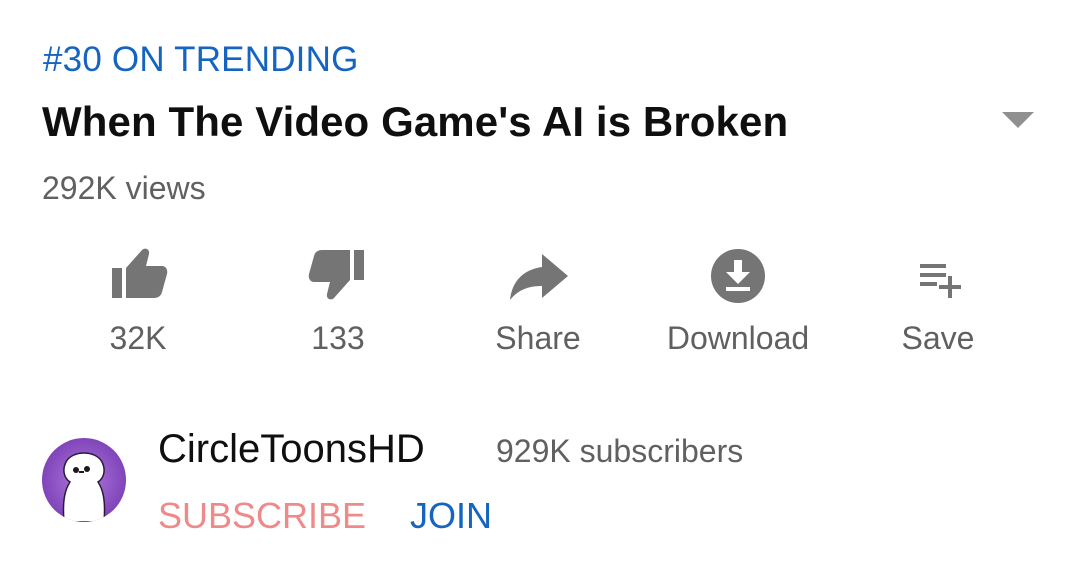  Describe the element at coordinates (262, 516) in the screenshot. I see `subscribe-button: SUBSCRIBE` at that location.